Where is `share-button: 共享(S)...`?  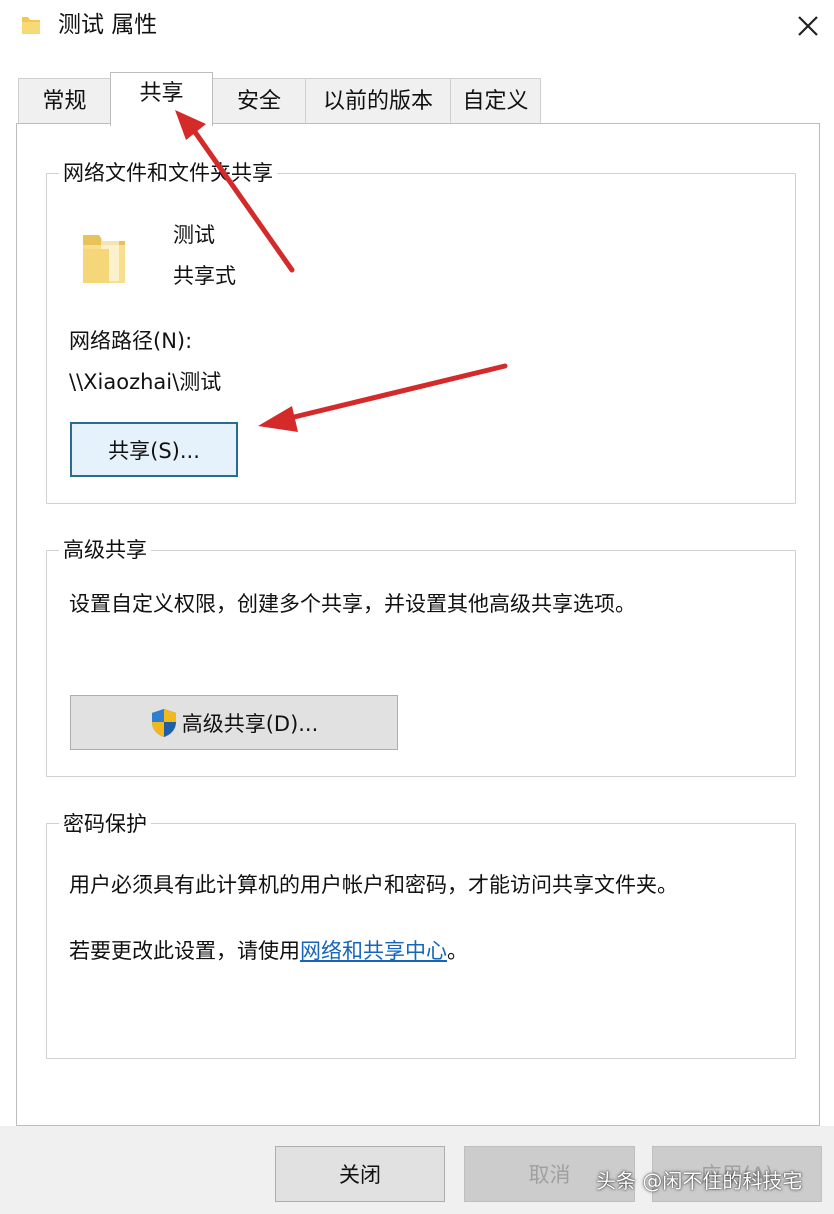 share-button: 共享(S)... is located at coordinates (154, 449).